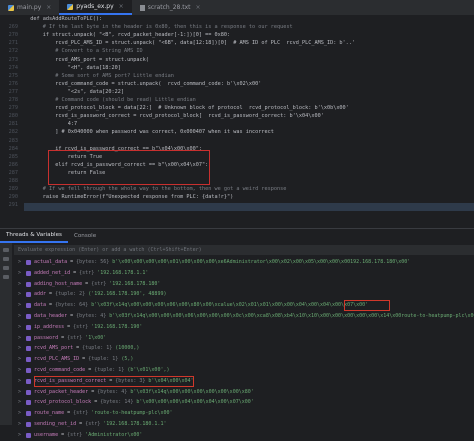 This screenshot has height=441, width=474. I want to click on tab-label: pyads_ex.py, so click(95, 6).